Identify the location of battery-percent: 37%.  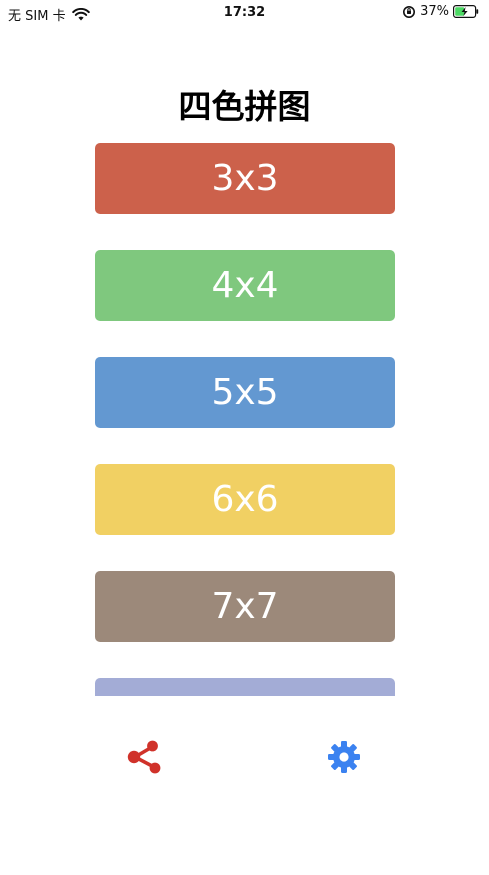
(434, 11).